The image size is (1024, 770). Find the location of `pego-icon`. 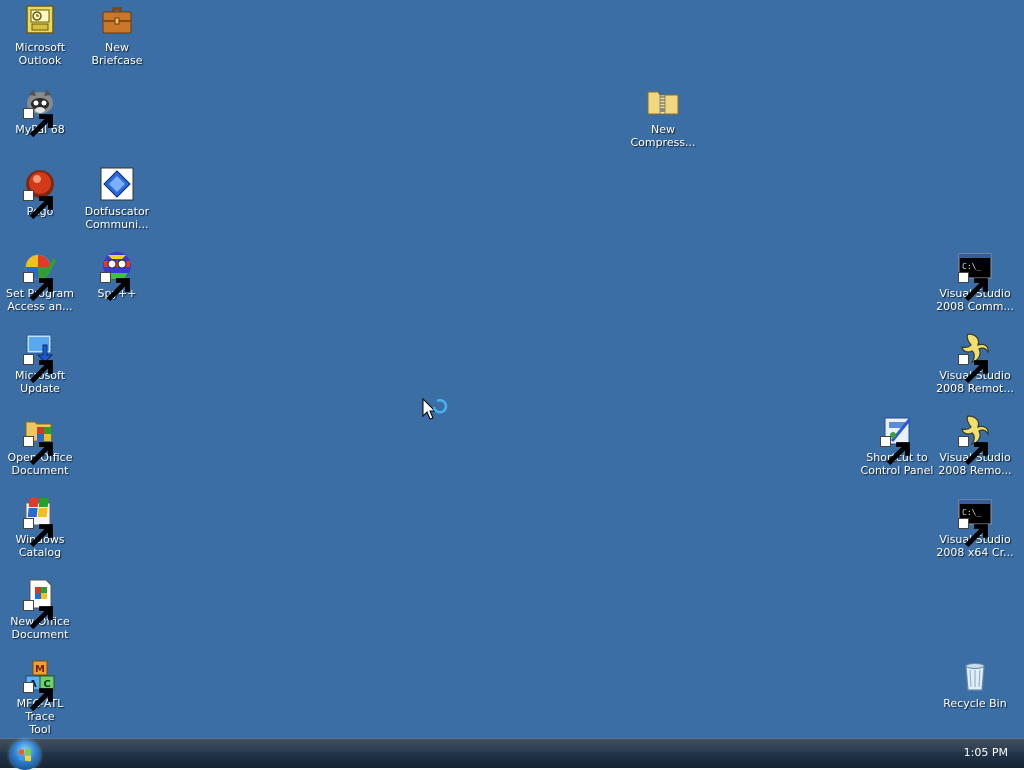

pego-icon is located at coordinates (40, 193).